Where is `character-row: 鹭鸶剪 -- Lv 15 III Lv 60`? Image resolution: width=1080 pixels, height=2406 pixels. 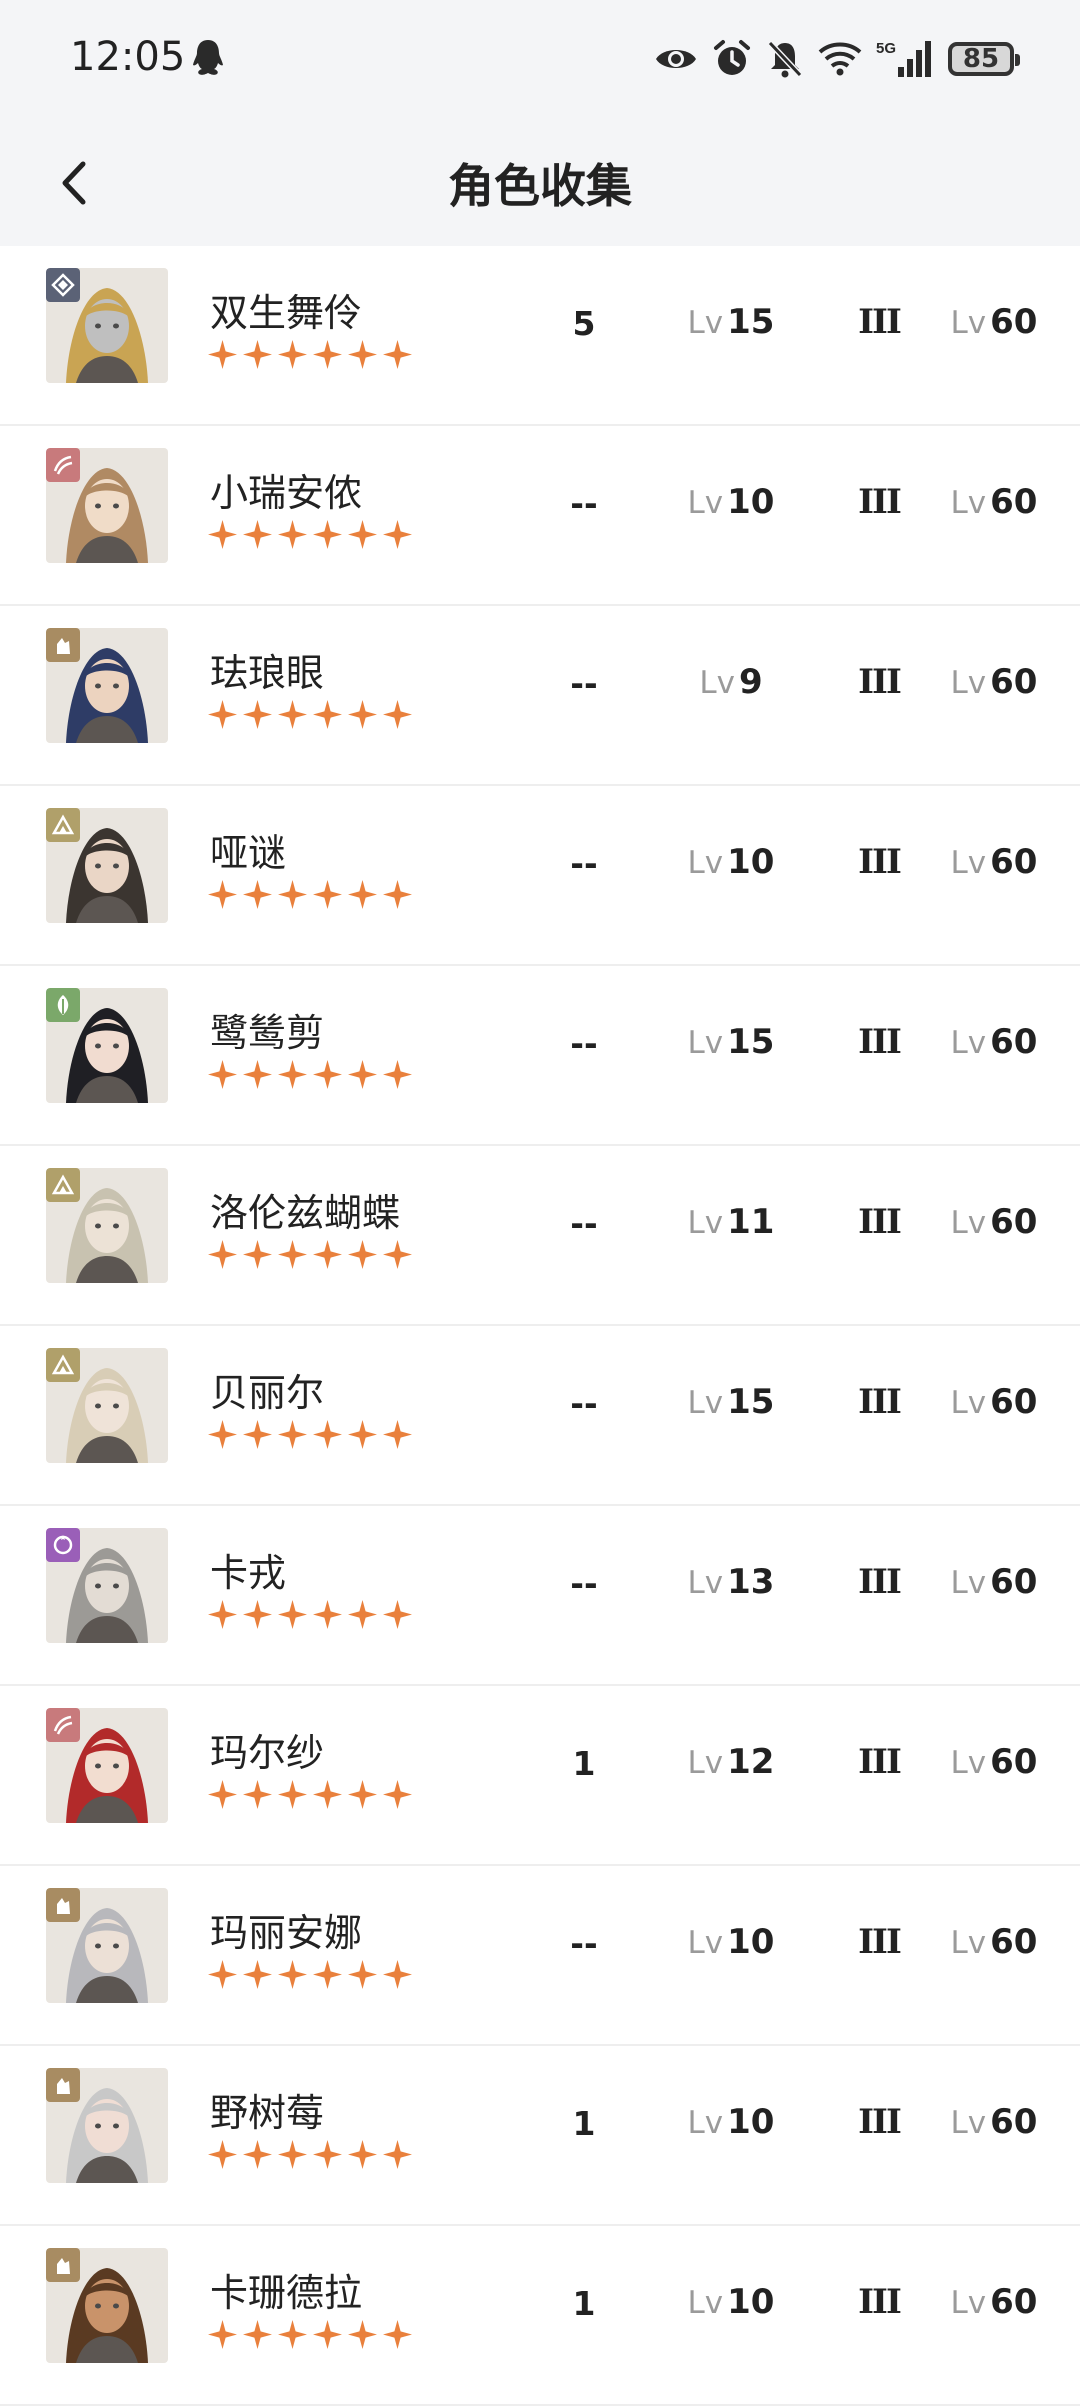
character-row: 鹭鸶剪 -- Lv 15 III Lv 60 is located at coordinates (540, 1056).